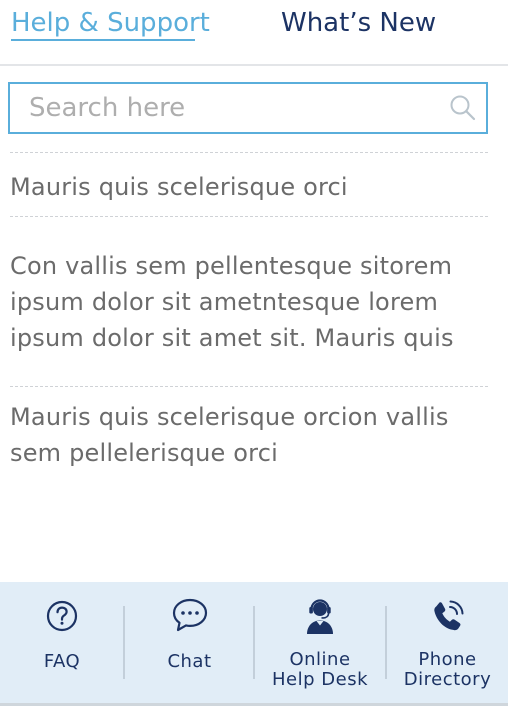  Describe the element at coordinates (189, 661) in the screenshot. I see `nav-label: Chat` at that location.